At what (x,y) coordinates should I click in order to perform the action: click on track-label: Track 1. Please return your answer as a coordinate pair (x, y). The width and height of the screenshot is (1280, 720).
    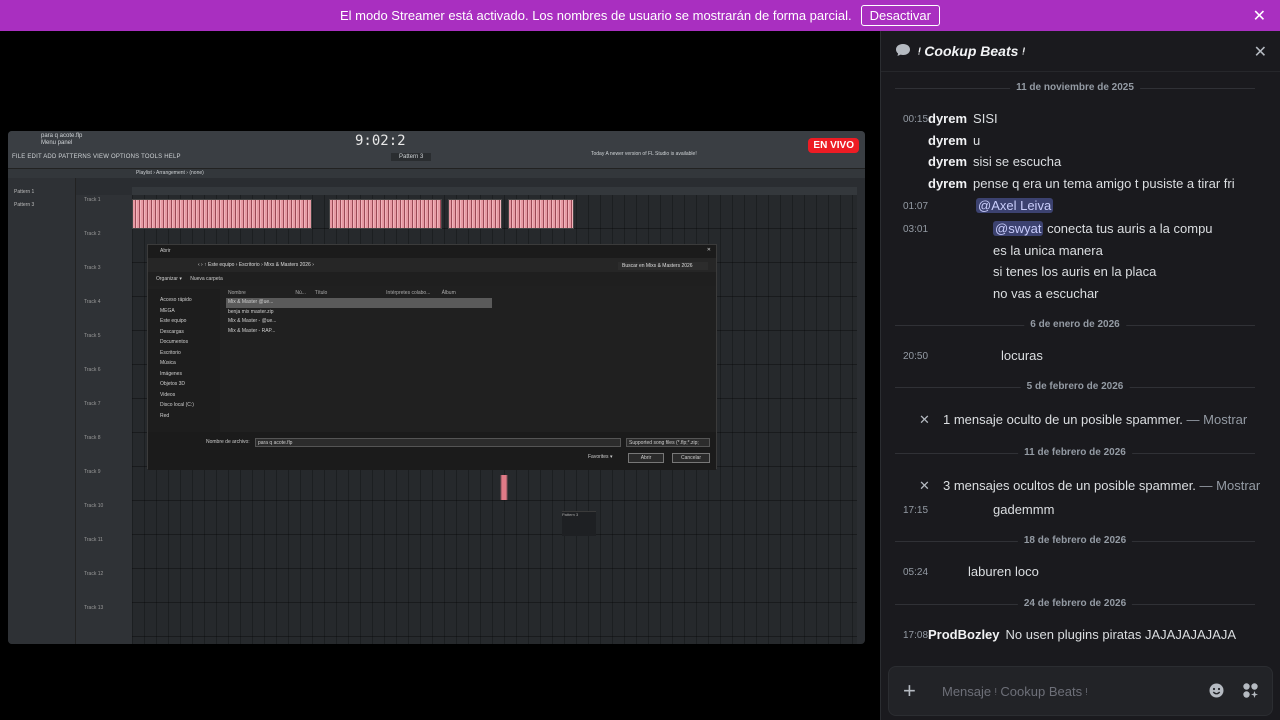
    Looking at the image, I should click on (92, 200).